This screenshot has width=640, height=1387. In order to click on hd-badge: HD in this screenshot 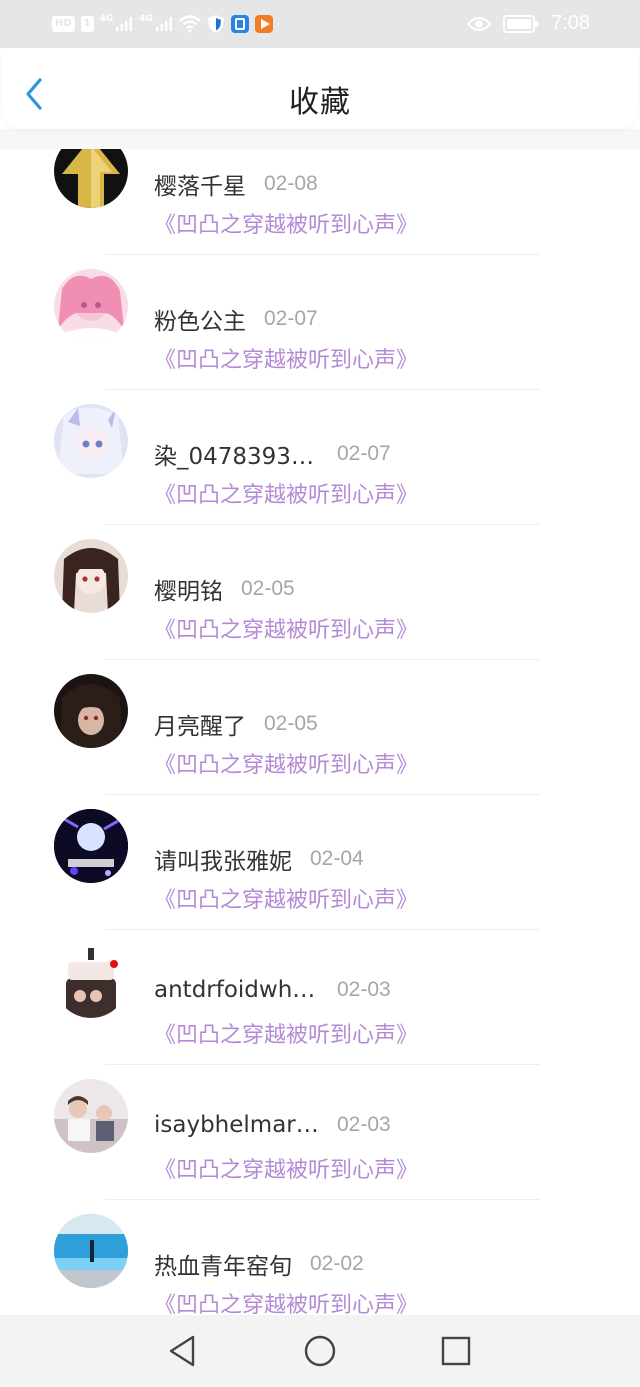, I will do `click(63, 24)`.